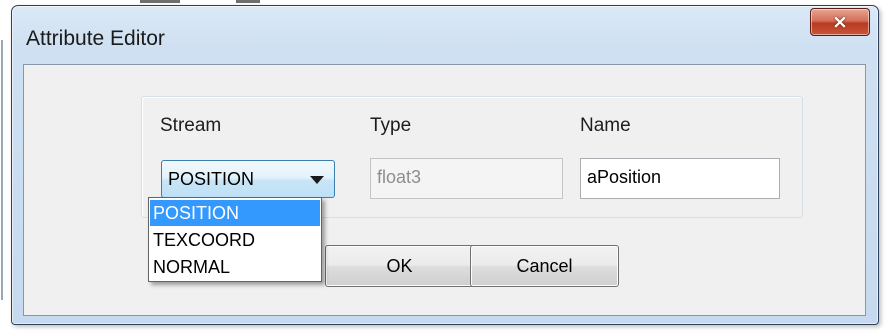 The height and width of the screenshot is (333, 896). I want to click on dropdown-option-texcoord: TEXCOORD, so click(235, 240).